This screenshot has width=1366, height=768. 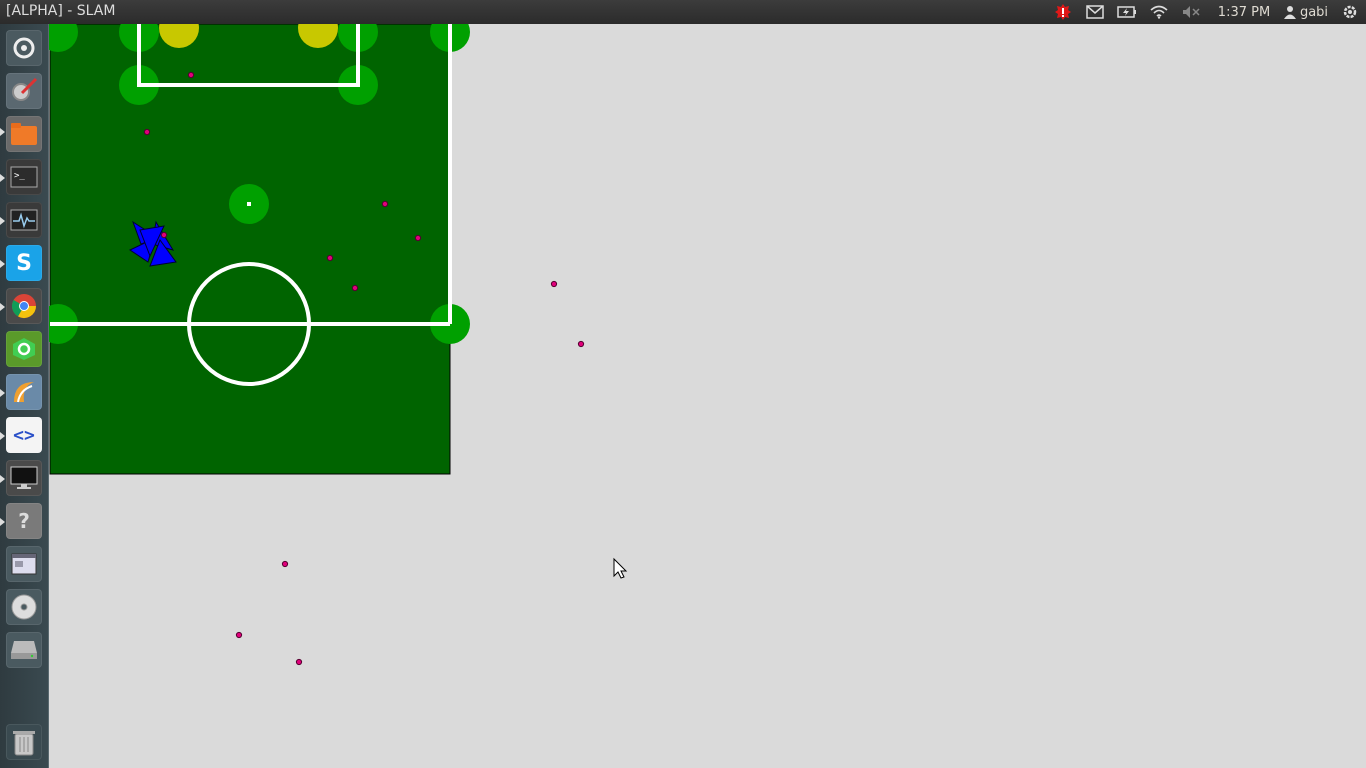 I want to click on terminal-icon: >_, so click(x=24, y=177).